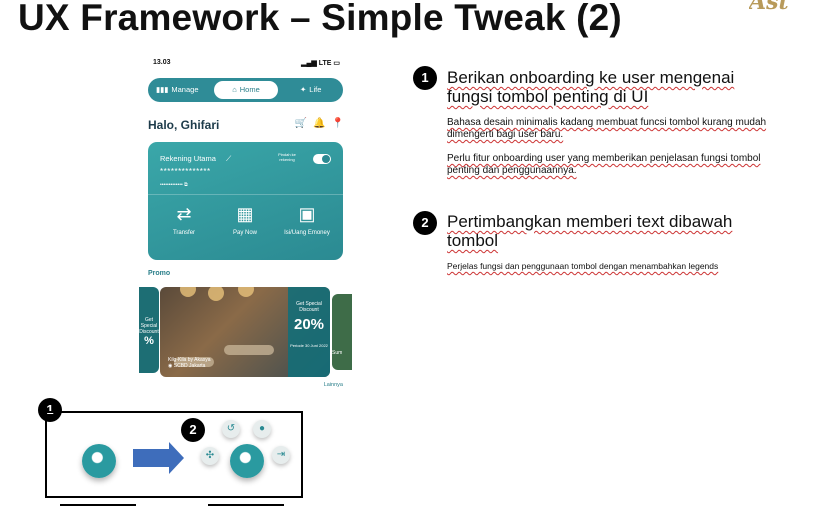 This screenshot has width=817, height=509. I want to click on action-transfer: ⇄ Transfer, so click(184, 220).